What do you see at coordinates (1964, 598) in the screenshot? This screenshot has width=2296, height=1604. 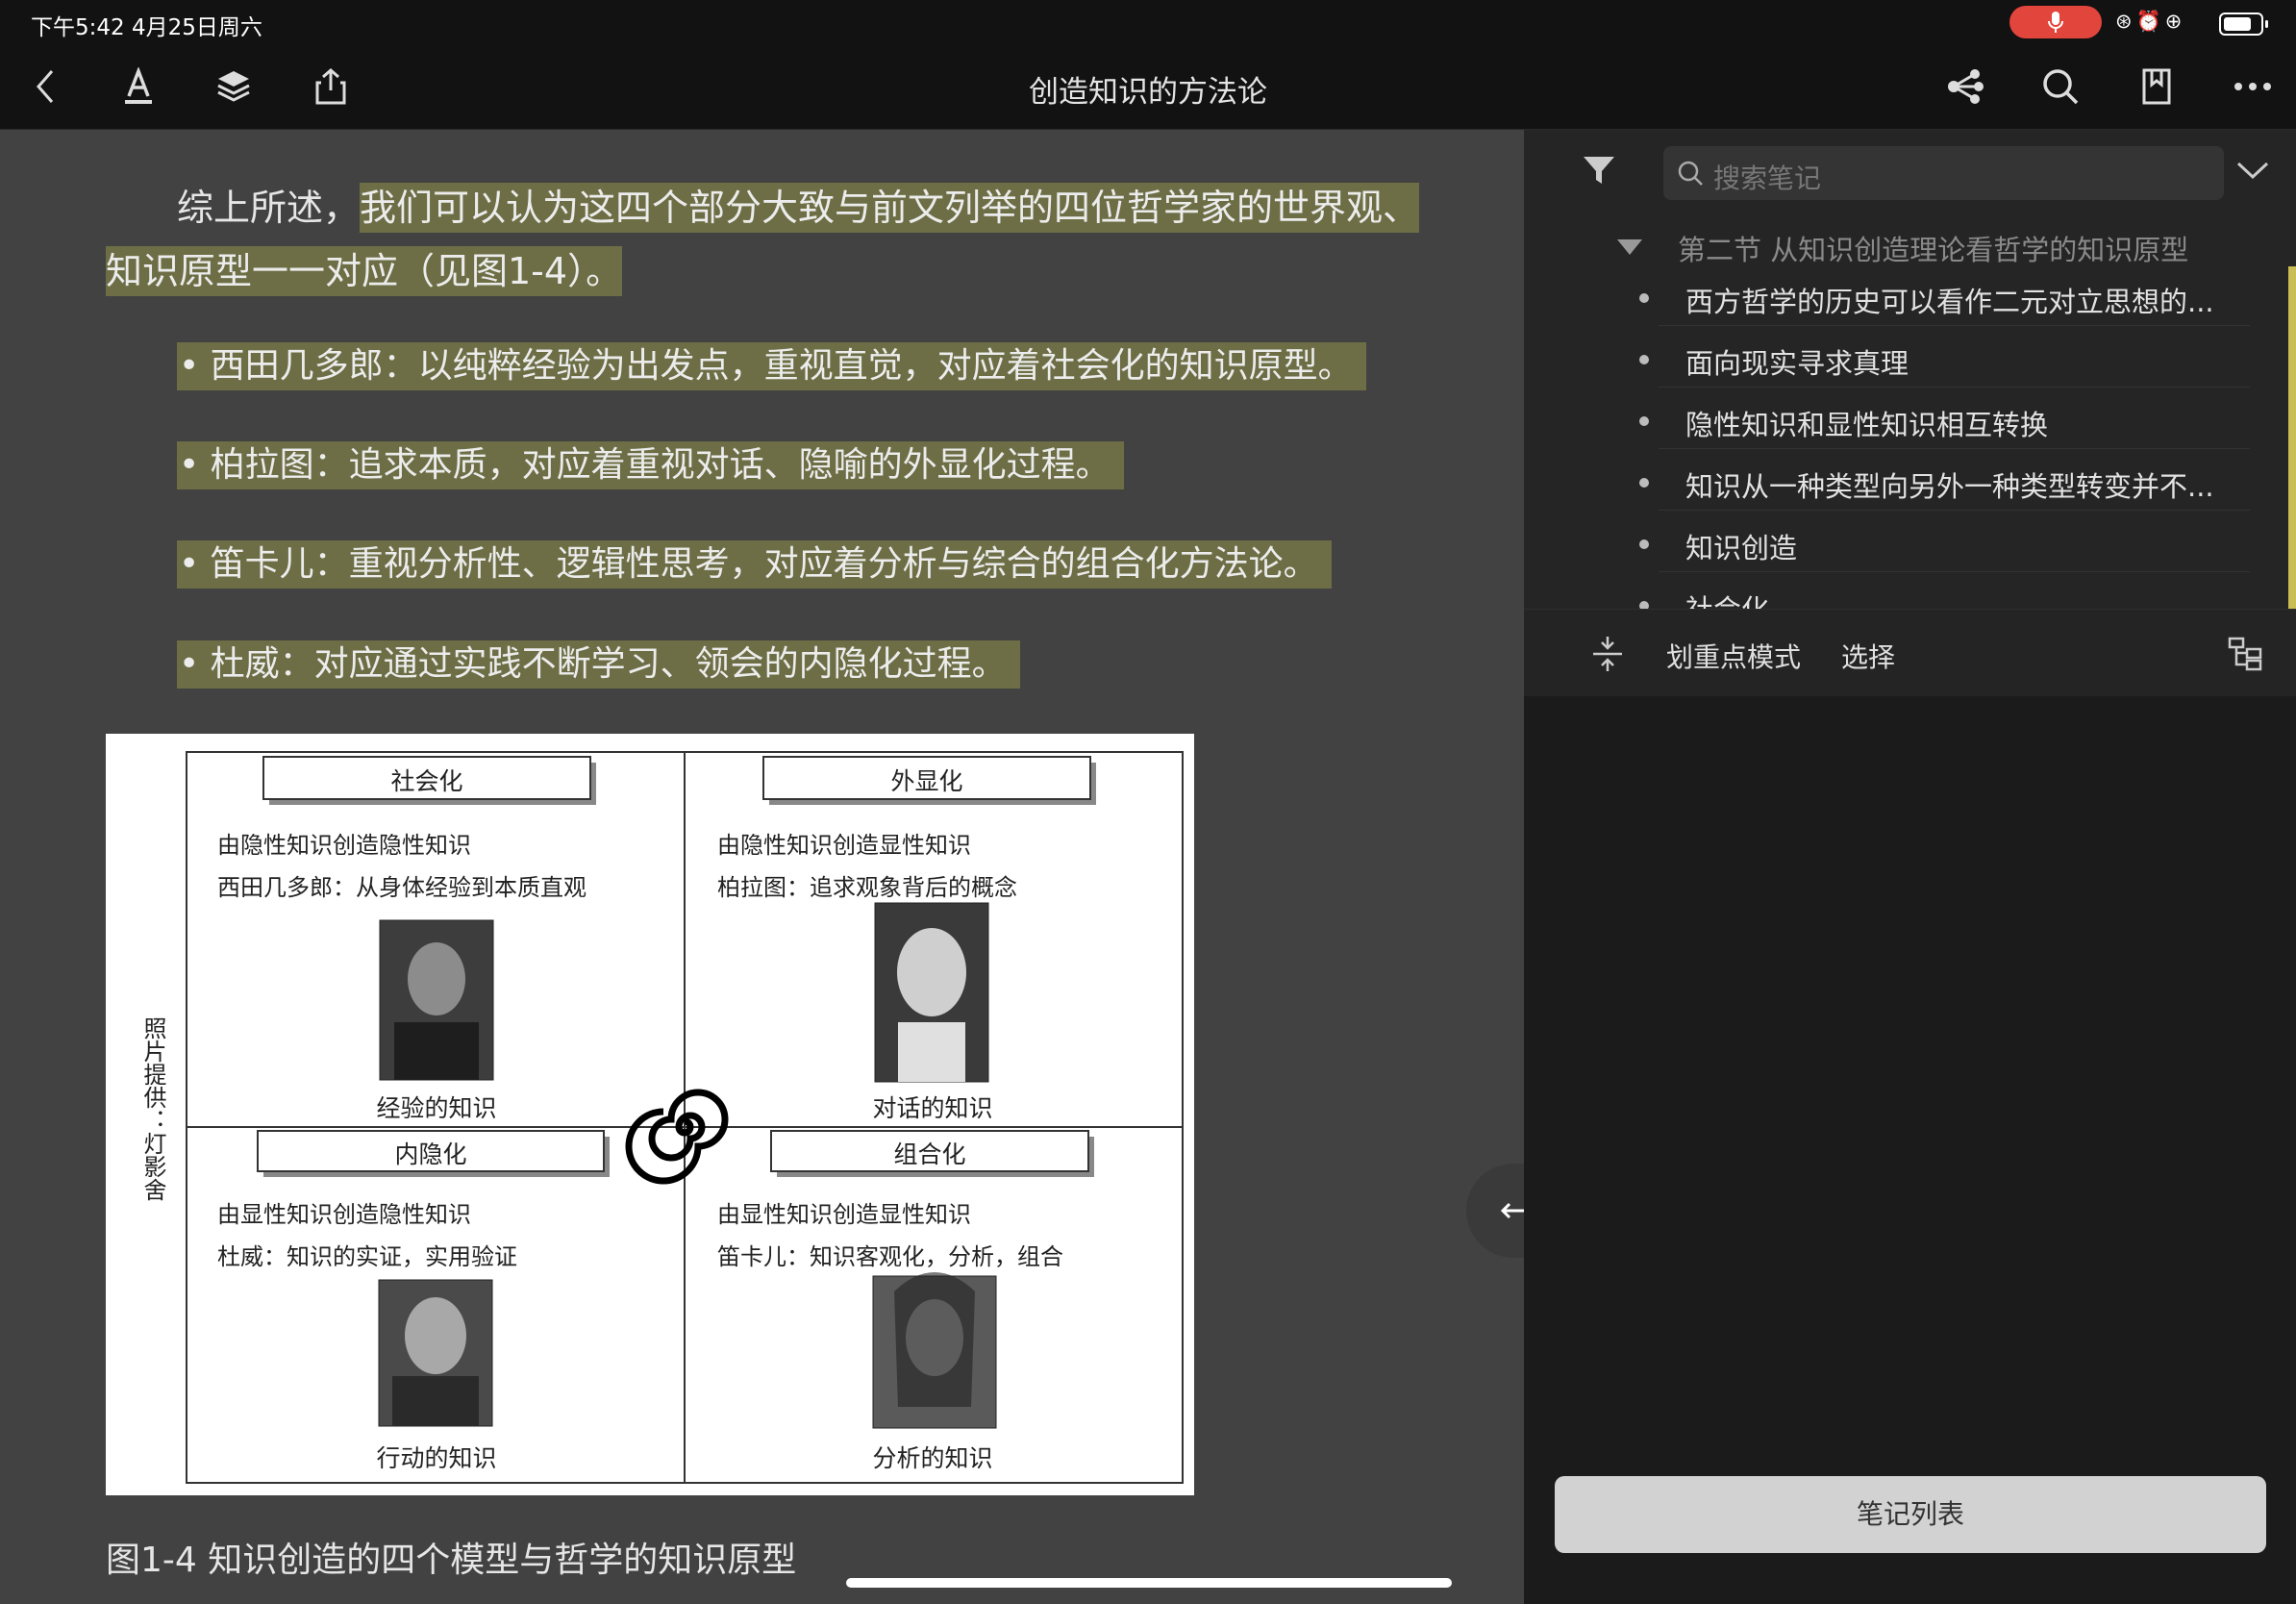 I see `note-text: 社会化` at bounding box center [1964, 598].